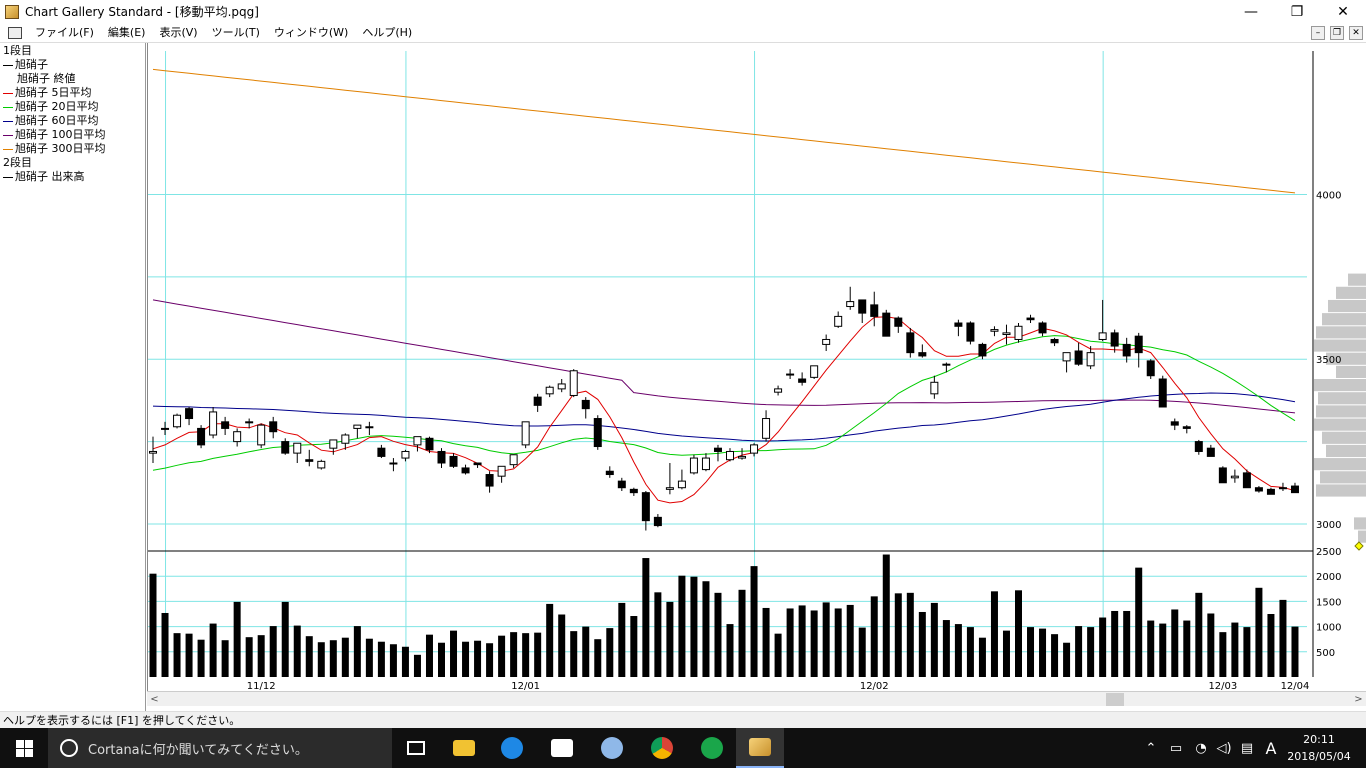 Image resolution: width=1366 pixels, height=768 pixels. Describe the element at coordinates (24, 748) in the screenshot. I see `start-button` at that location.